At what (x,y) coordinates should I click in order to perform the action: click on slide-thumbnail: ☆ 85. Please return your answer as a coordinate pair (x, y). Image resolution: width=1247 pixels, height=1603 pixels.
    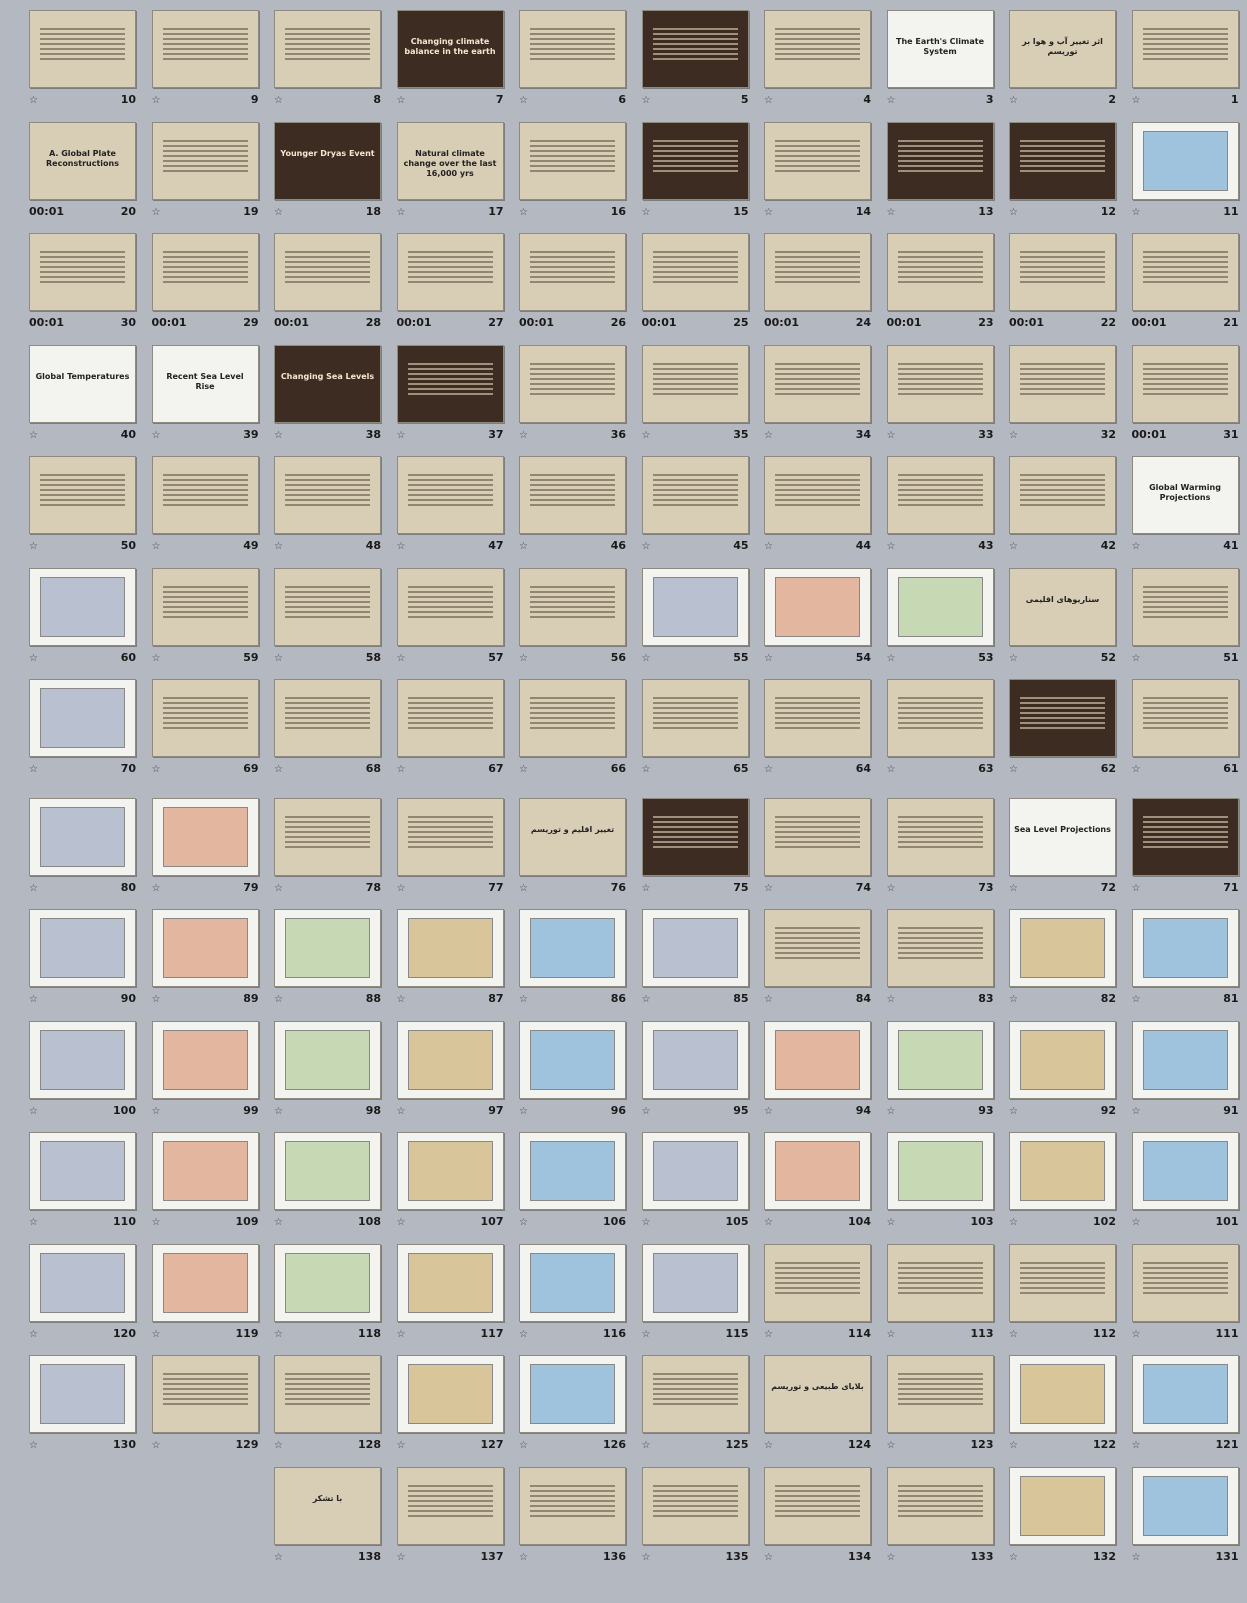
    Looking at the image, I should click on (696, 955).